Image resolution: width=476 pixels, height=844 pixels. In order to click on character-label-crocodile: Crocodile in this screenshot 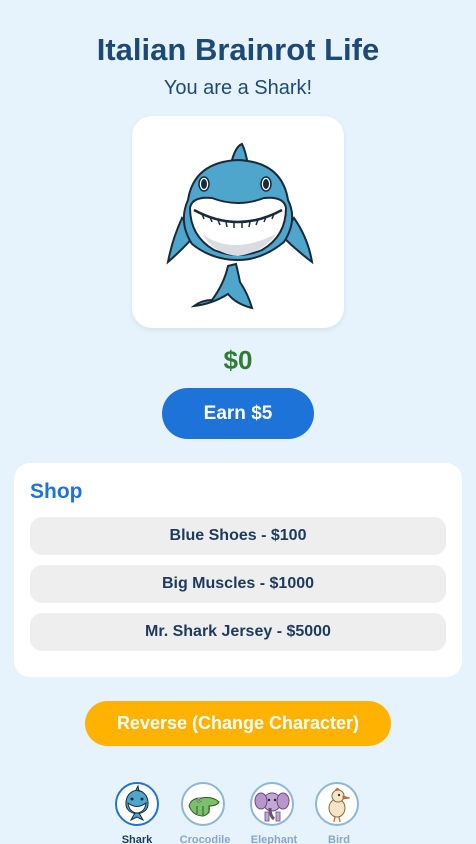, I will do `click(205, 839)`.